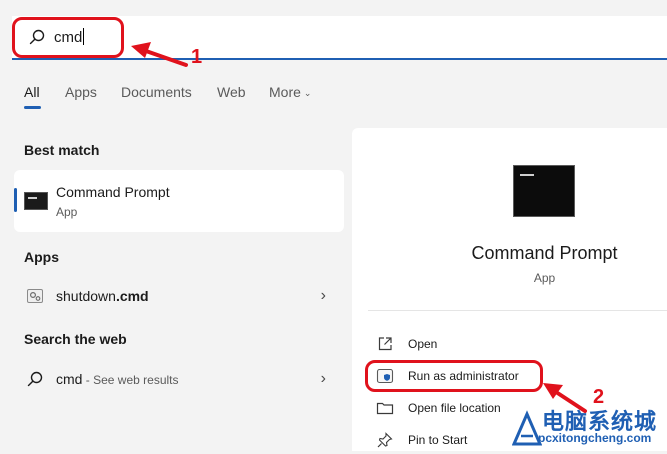 Image resolution: width=667 pixels, height=454 pixels. I want to click on watermark-url: pcxitongcheng.com, so click(595, 438).